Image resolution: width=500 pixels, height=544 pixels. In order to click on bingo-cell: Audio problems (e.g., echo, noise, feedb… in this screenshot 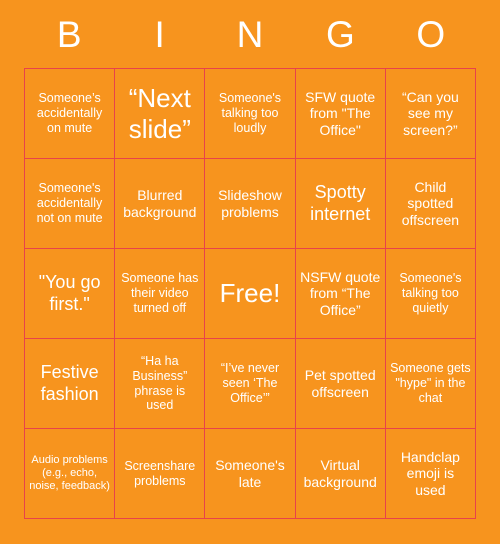, I will do `click(70, 474)`.